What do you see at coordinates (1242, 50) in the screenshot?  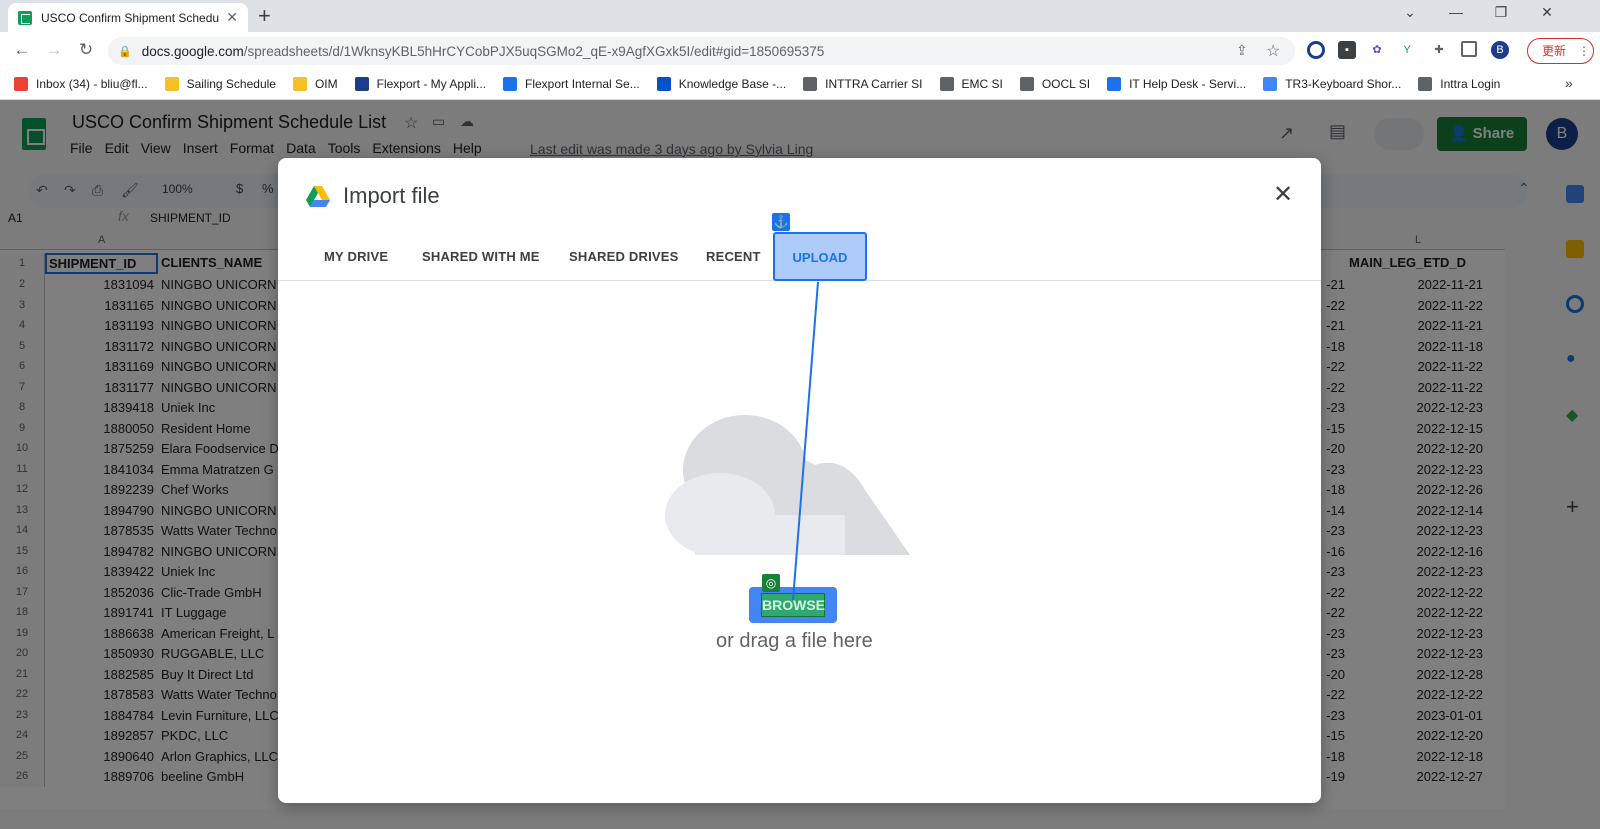 I see `share-page-icon: ⇪` at bounding box center [1242, 50].